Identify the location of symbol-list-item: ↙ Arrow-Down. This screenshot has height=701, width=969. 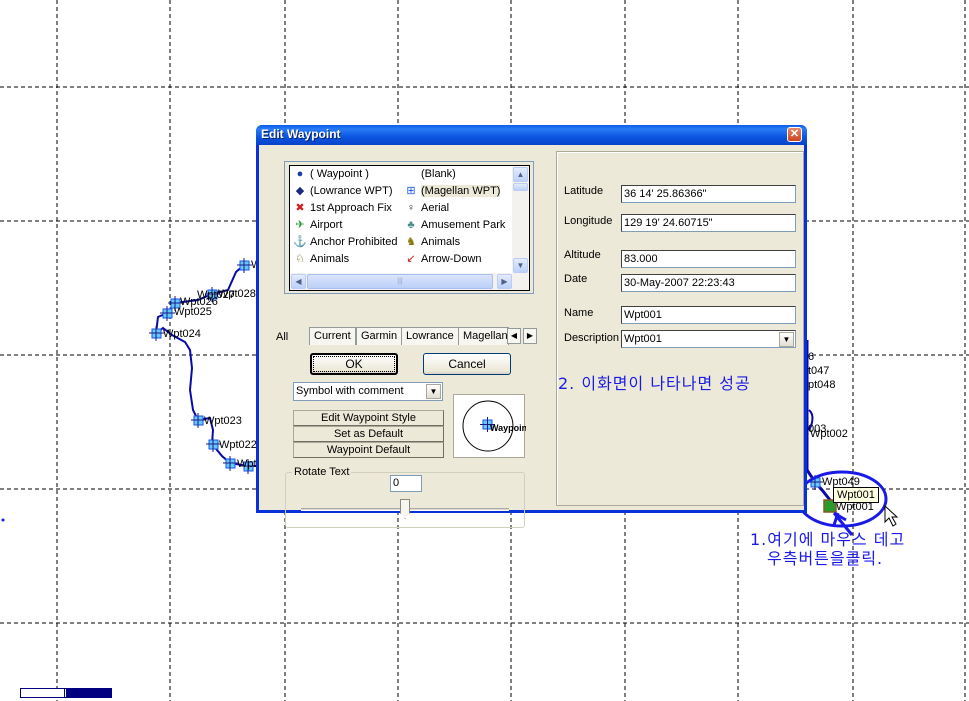
(443, 259).